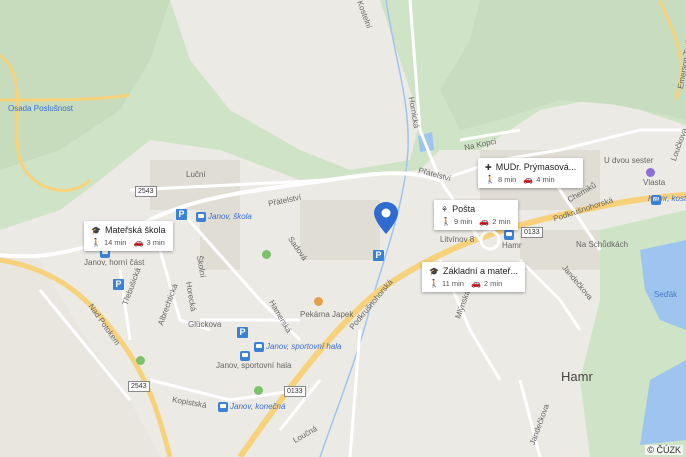 The width and height of the screenshot is (686, 457). I want to click on poi-card-posta: ⚘ Pošta 🚶 9 min 🚗 2 min, so click(476, 215).